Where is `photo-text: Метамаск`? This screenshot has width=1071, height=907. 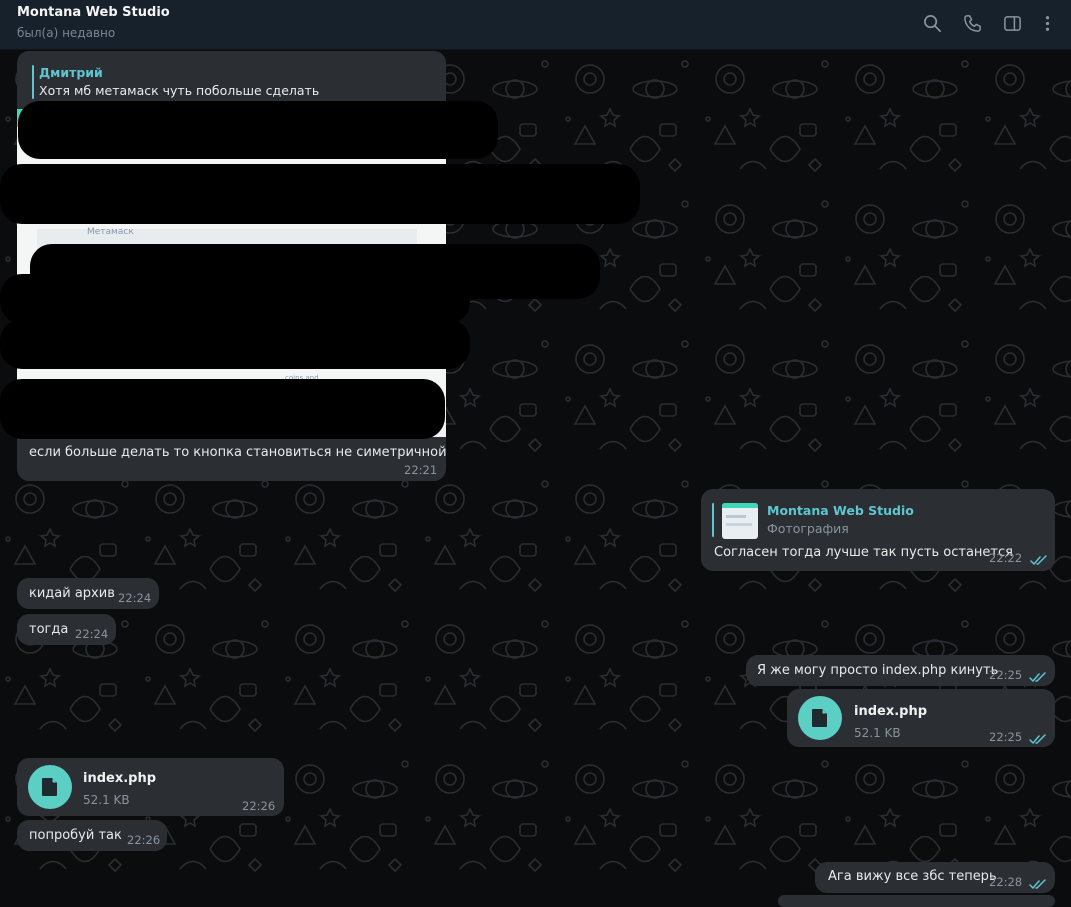 photo-text: Метамаск is located at coordinates (110, 232).